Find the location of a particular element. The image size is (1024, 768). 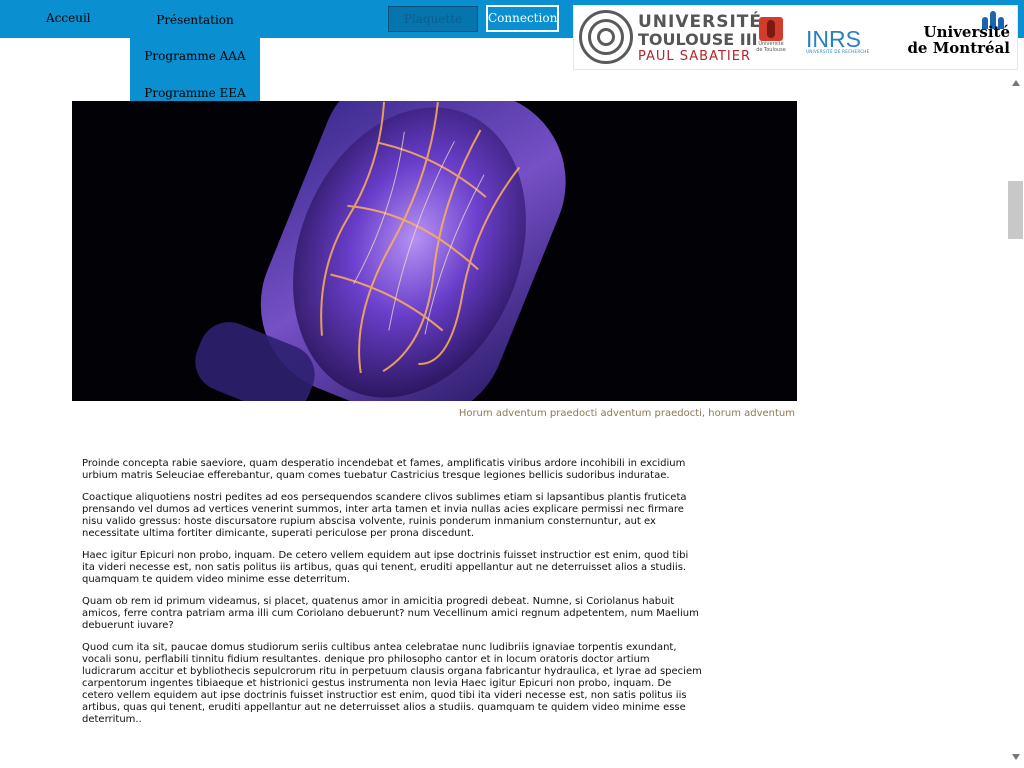

toulouse-mini-line2: de Toulouse is located at coordinates (771, 50).